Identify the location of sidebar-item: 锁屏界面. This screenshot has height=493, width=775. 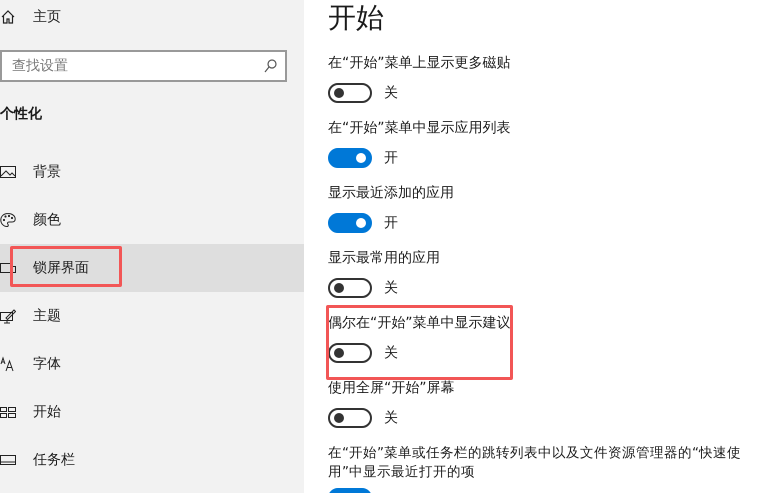
(152, 268).